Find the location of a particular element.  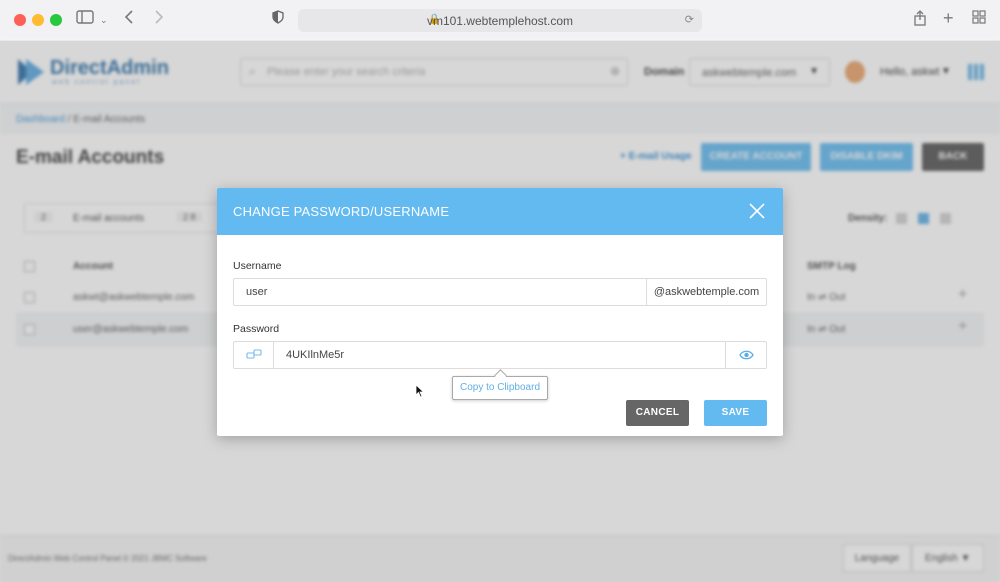

username-label: Username is located at coordinates (257, 266).